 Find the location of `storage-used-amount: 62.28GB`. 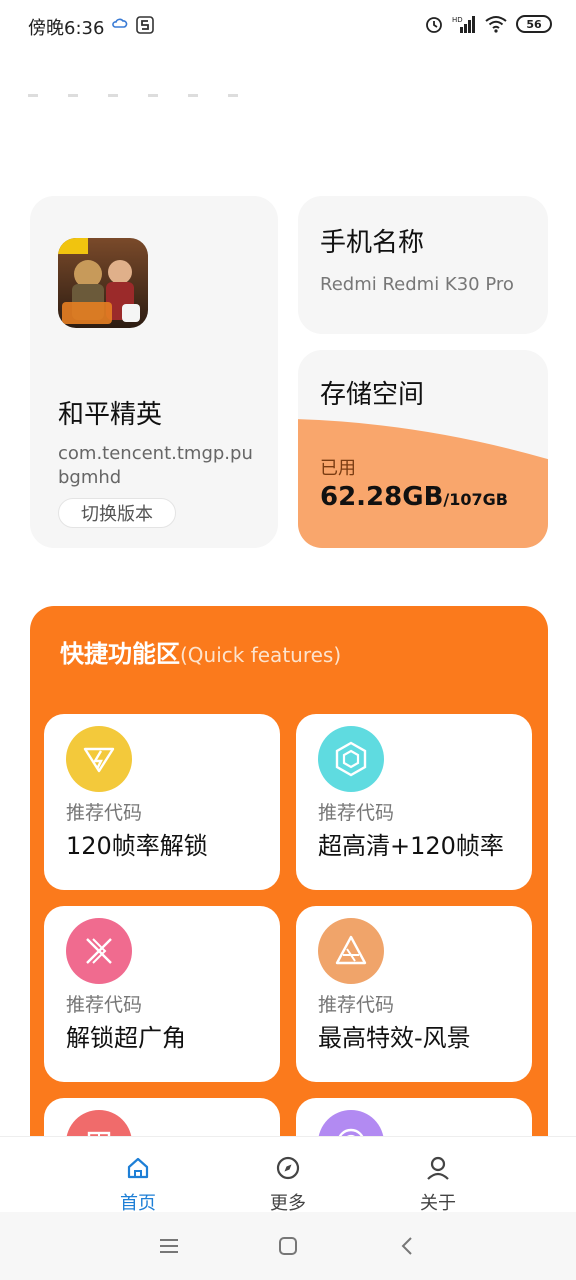

storage-used-amount: 62.28GB is located at coordinates (382, 497).